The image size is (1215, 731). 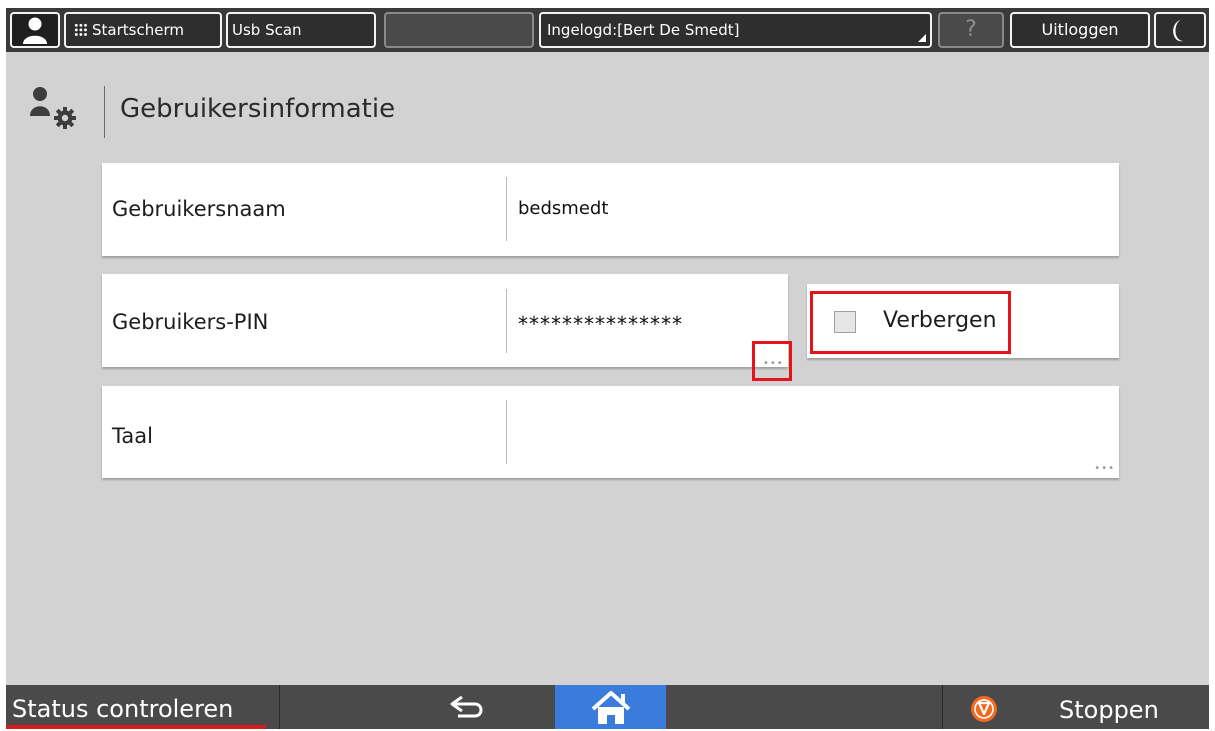 I want to click on energy-saver-button, so click(x=1180, y=30).